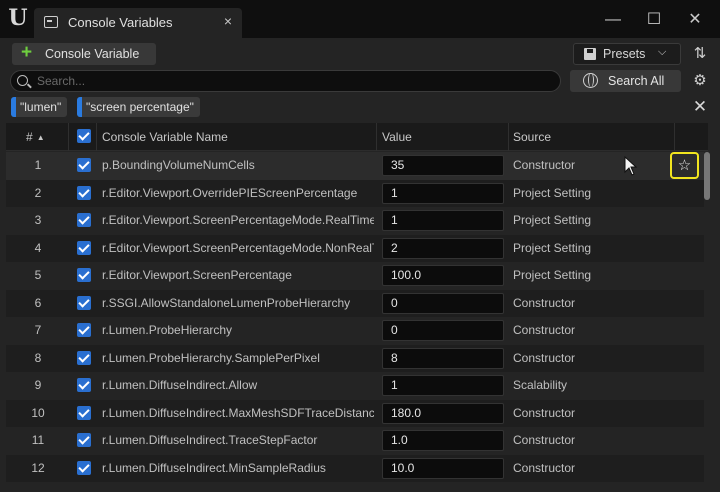 The height and width of the screenshot is (492, 720). I want to click on column-header-name: Console Variable Name, so click(165, 137).